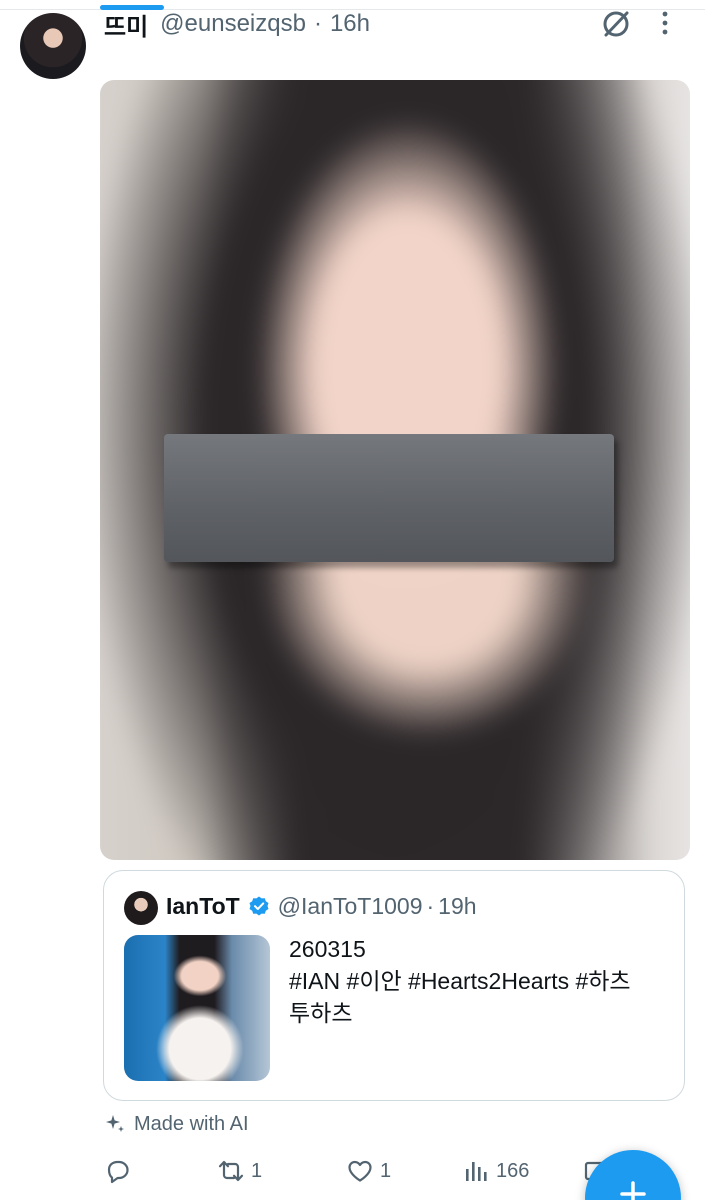  I want to click on tweet-header: 뜨미 @eunseizqsb · 16h, so click(237, 24).